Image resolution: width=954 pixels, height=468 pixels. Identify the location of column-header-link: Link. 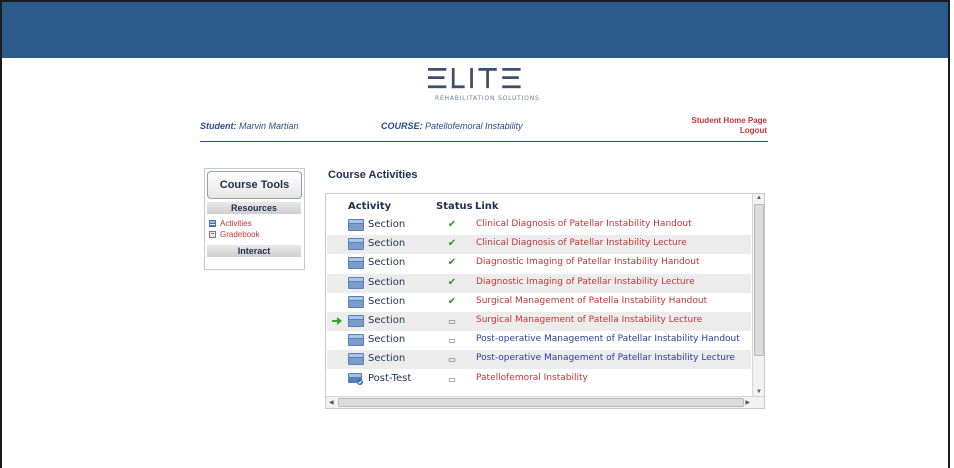
(487, 206).